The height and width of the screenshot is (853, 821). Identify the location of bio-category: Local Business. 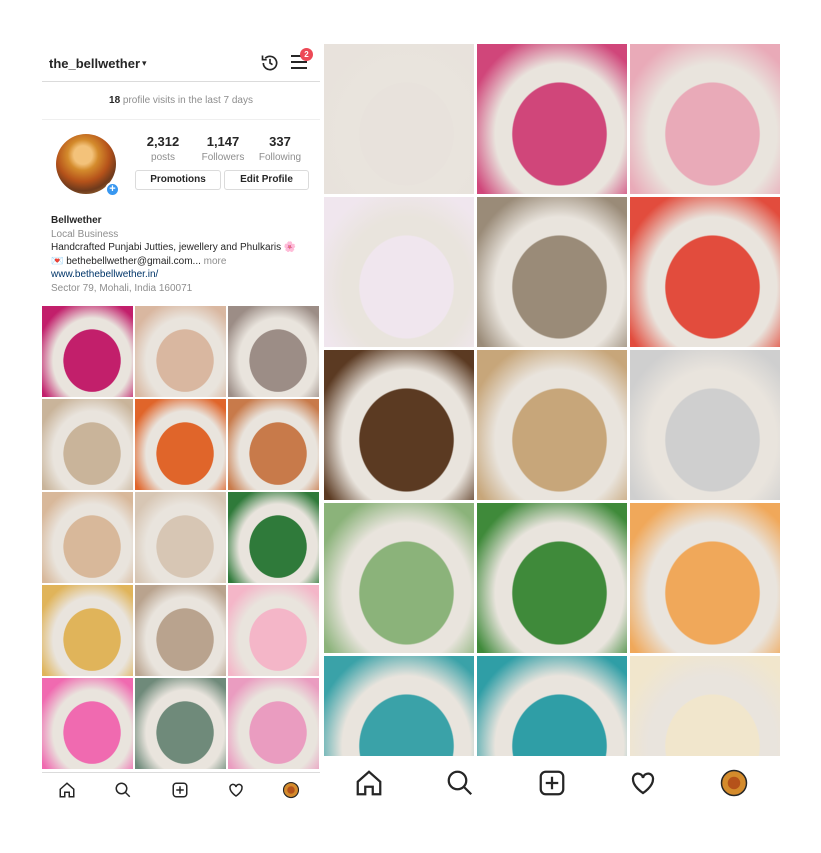
(85, 234).